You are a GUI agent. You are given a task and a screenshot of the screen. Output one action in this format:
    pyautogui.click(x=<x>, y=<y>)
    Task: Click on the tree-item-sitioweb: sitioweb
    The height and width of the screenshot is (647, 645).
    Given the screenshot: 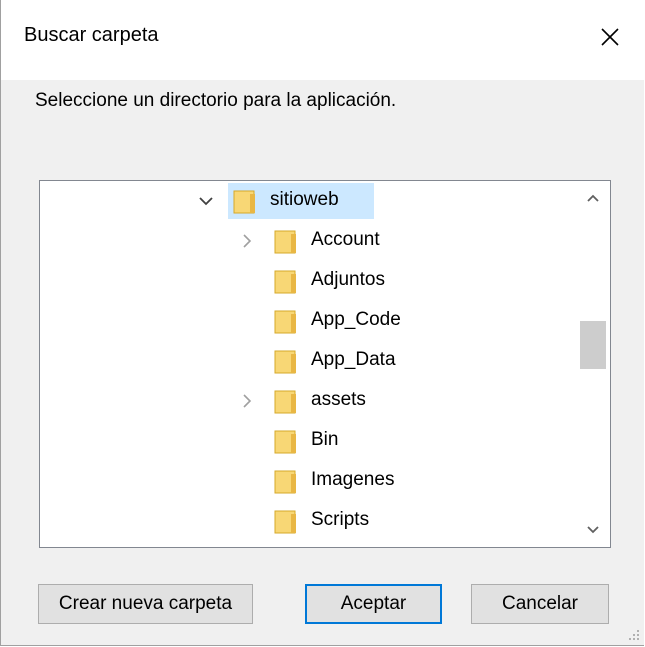 What is the action you would take?
    pyautogui.click(x=310, y=201)
    